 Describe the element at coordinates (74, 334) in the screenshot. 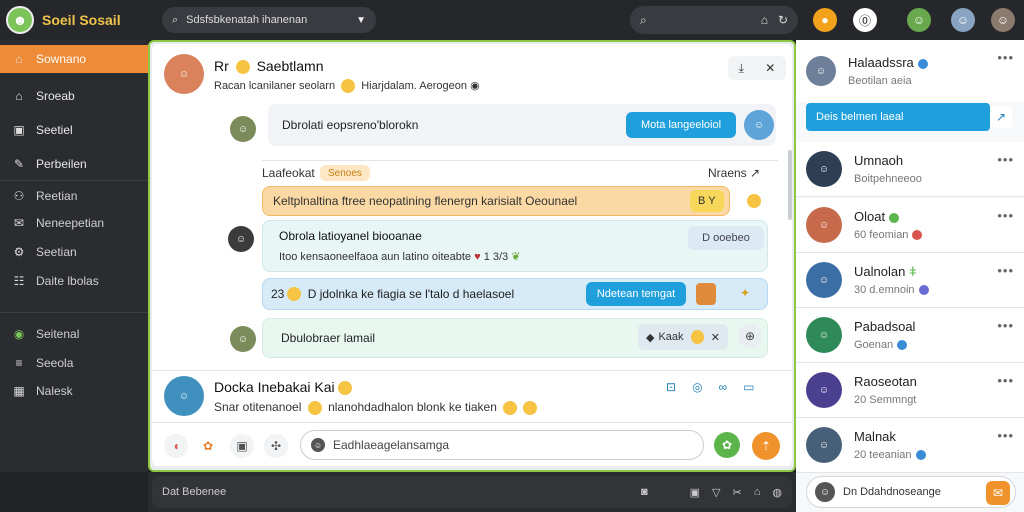

I see `sidebar-item-8: ◉ Seitenal` at that location.